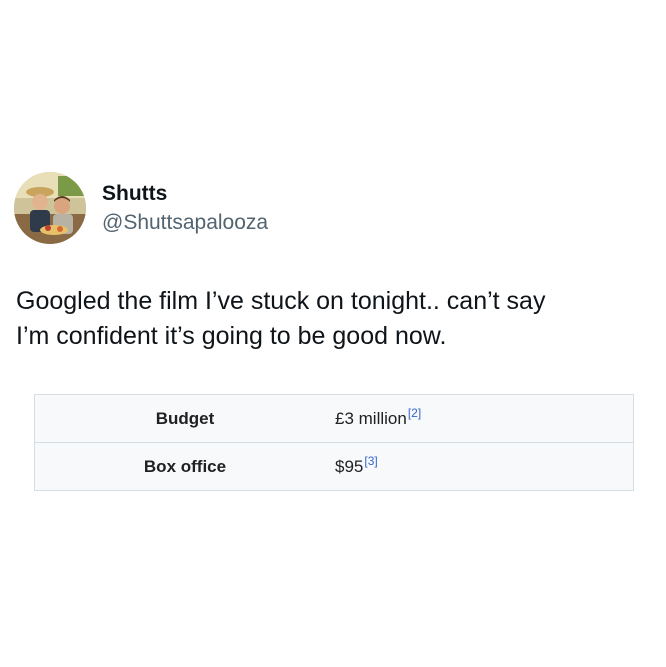 The width and height of the screenshot is (666, 667). Describe the element at coordinates (334, 418) in the screenshot. I see `infobox-row-budget: Budget £3 million[2]` at that location.